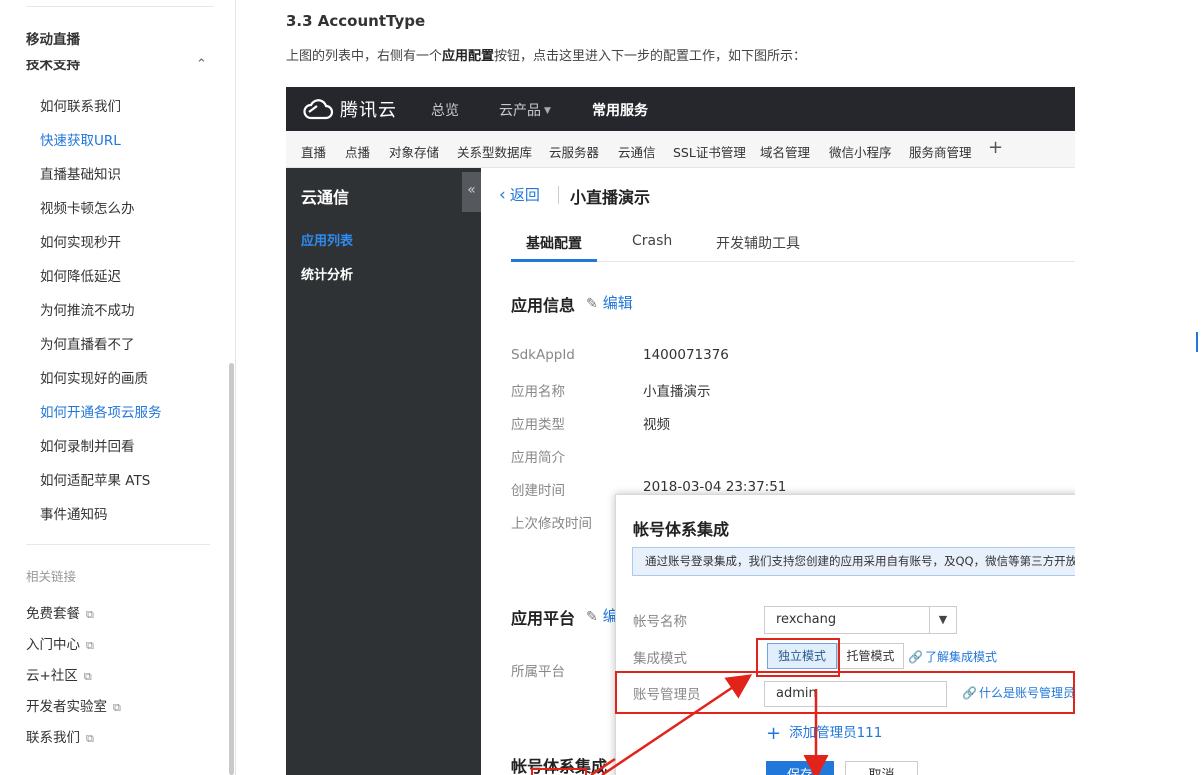 The width and height of the screenshot is (1204, 775). What do you see at coordinates (445, 110) in the screenshot?
I see `topnav-overview: 总览` at bounding box center [445, 110].